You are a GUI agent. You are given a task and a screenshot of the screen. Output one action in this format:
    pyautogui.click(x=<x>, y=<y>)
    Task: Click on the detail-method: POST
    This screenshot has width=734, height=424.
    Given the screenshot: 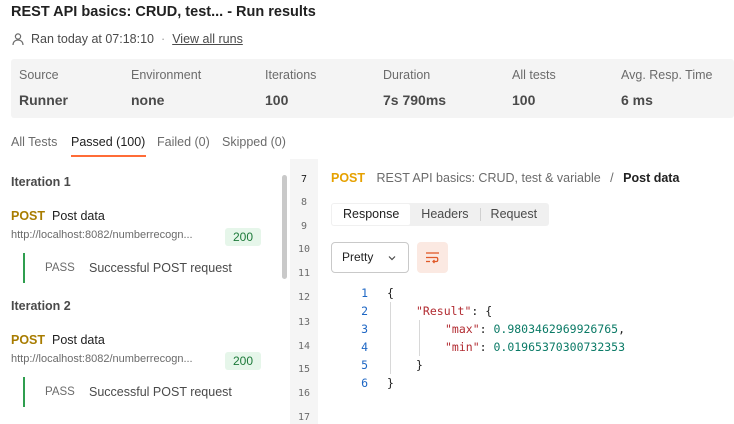 What is the action you would take?
    pyautogui.click(x=348, y=178)
    